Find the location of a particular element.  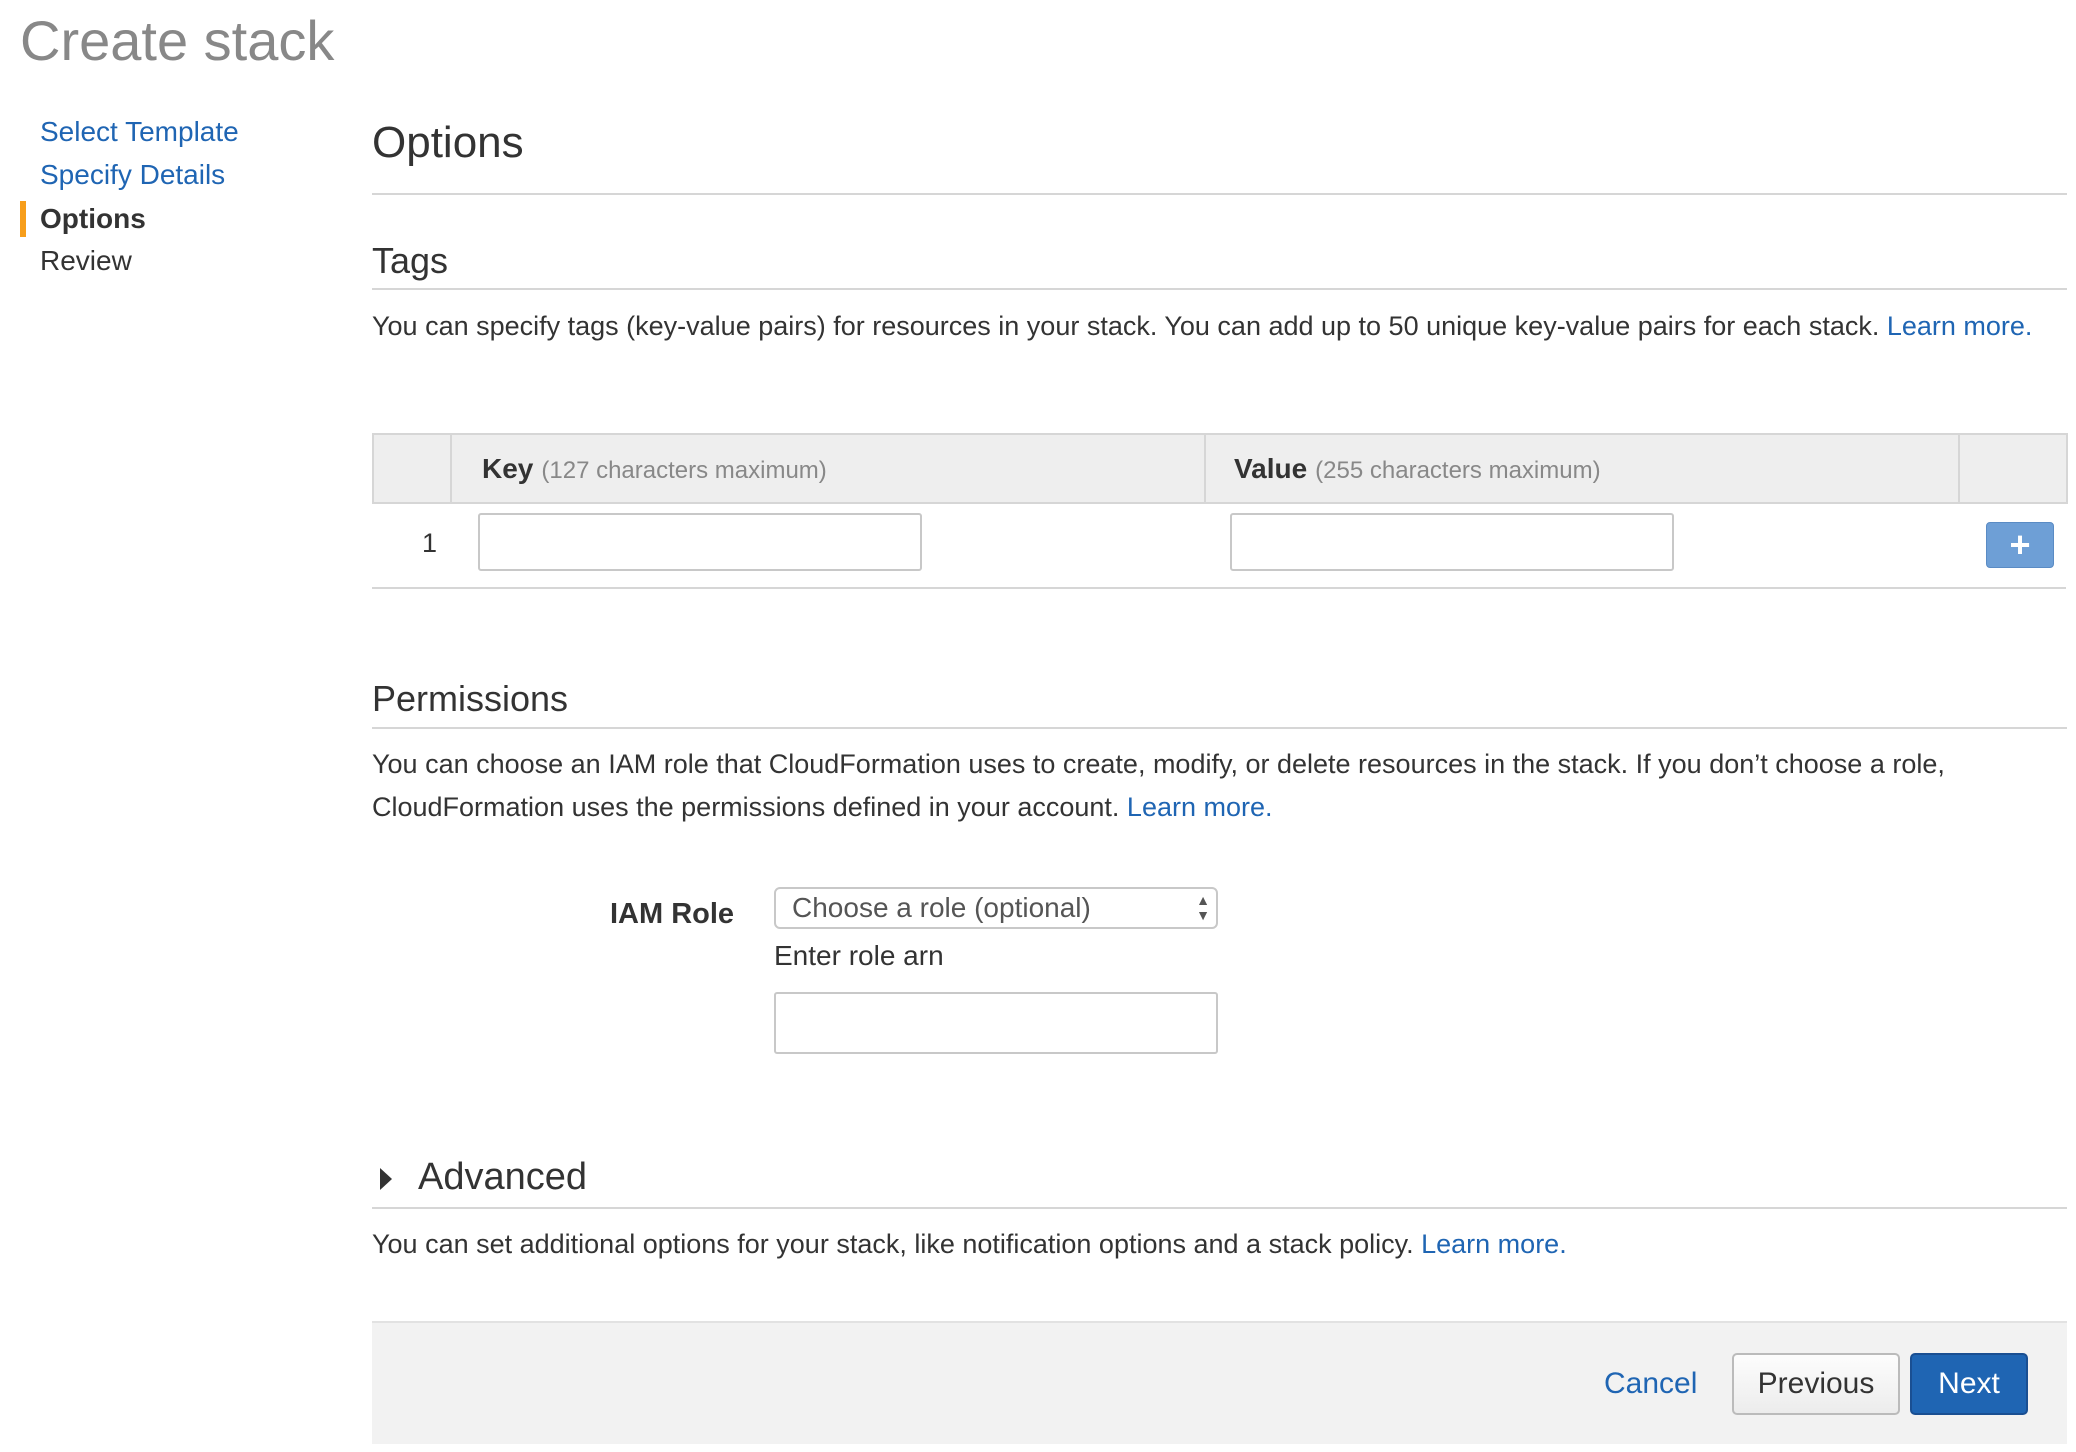

select-arrows-icon: ▲ ▼ is located at coordinates (1203, 907).